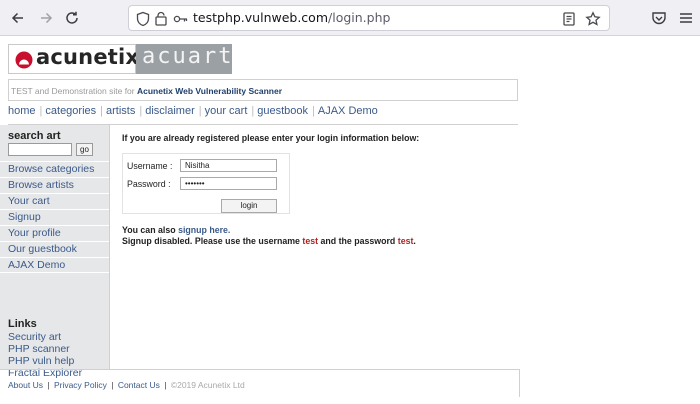  Describe the element at coordinates (70, 110) in the screenshot. I see `menu-categories: categories` at that location.